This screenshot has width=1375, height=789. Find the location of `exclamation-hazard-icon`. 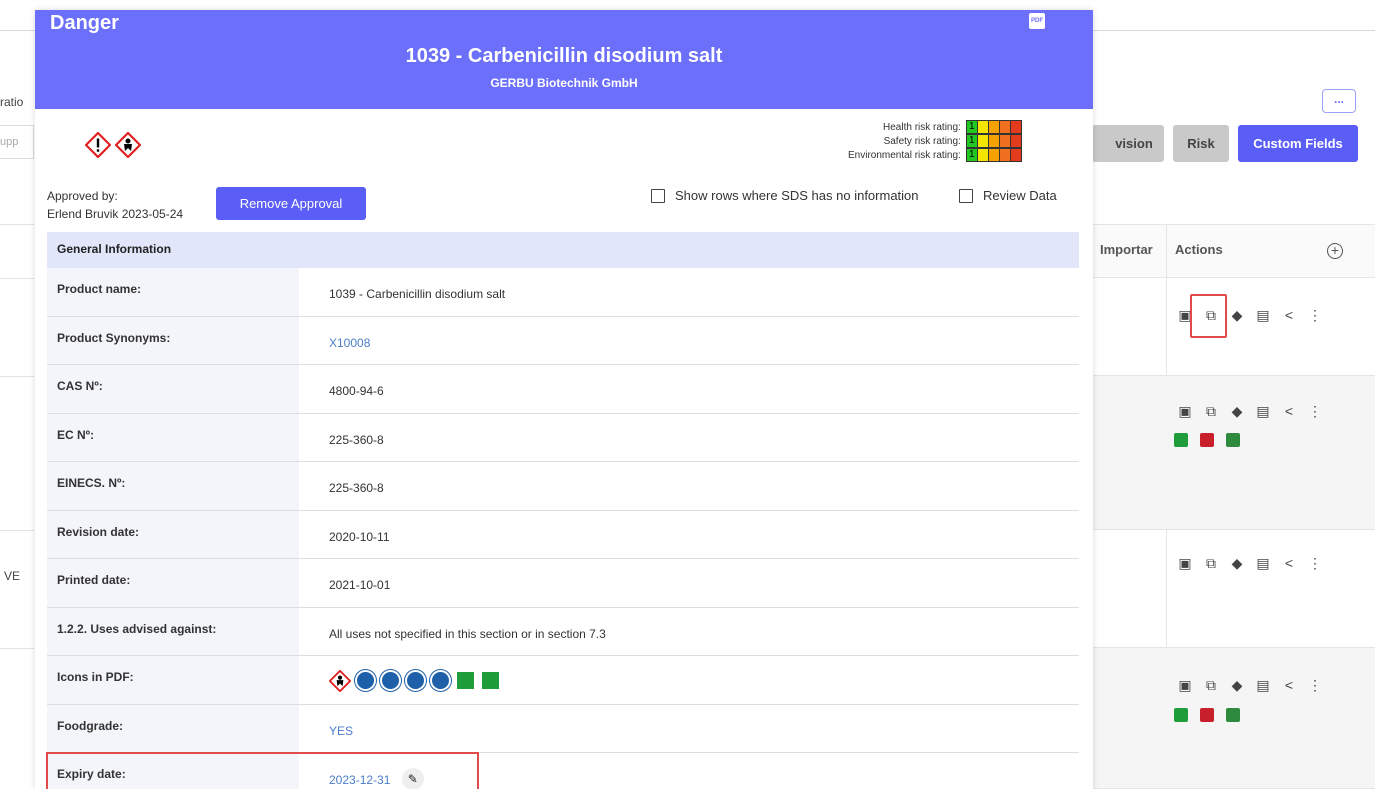

exclamation-hazard-icon is located at coordinates (98, 145).